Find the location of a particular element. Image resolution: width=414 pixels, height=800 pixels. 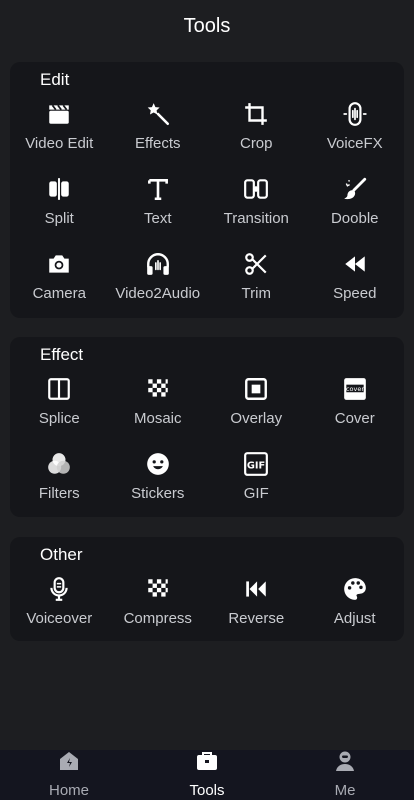

tool-cover: cover Cover is located at coordinates (355, 410).